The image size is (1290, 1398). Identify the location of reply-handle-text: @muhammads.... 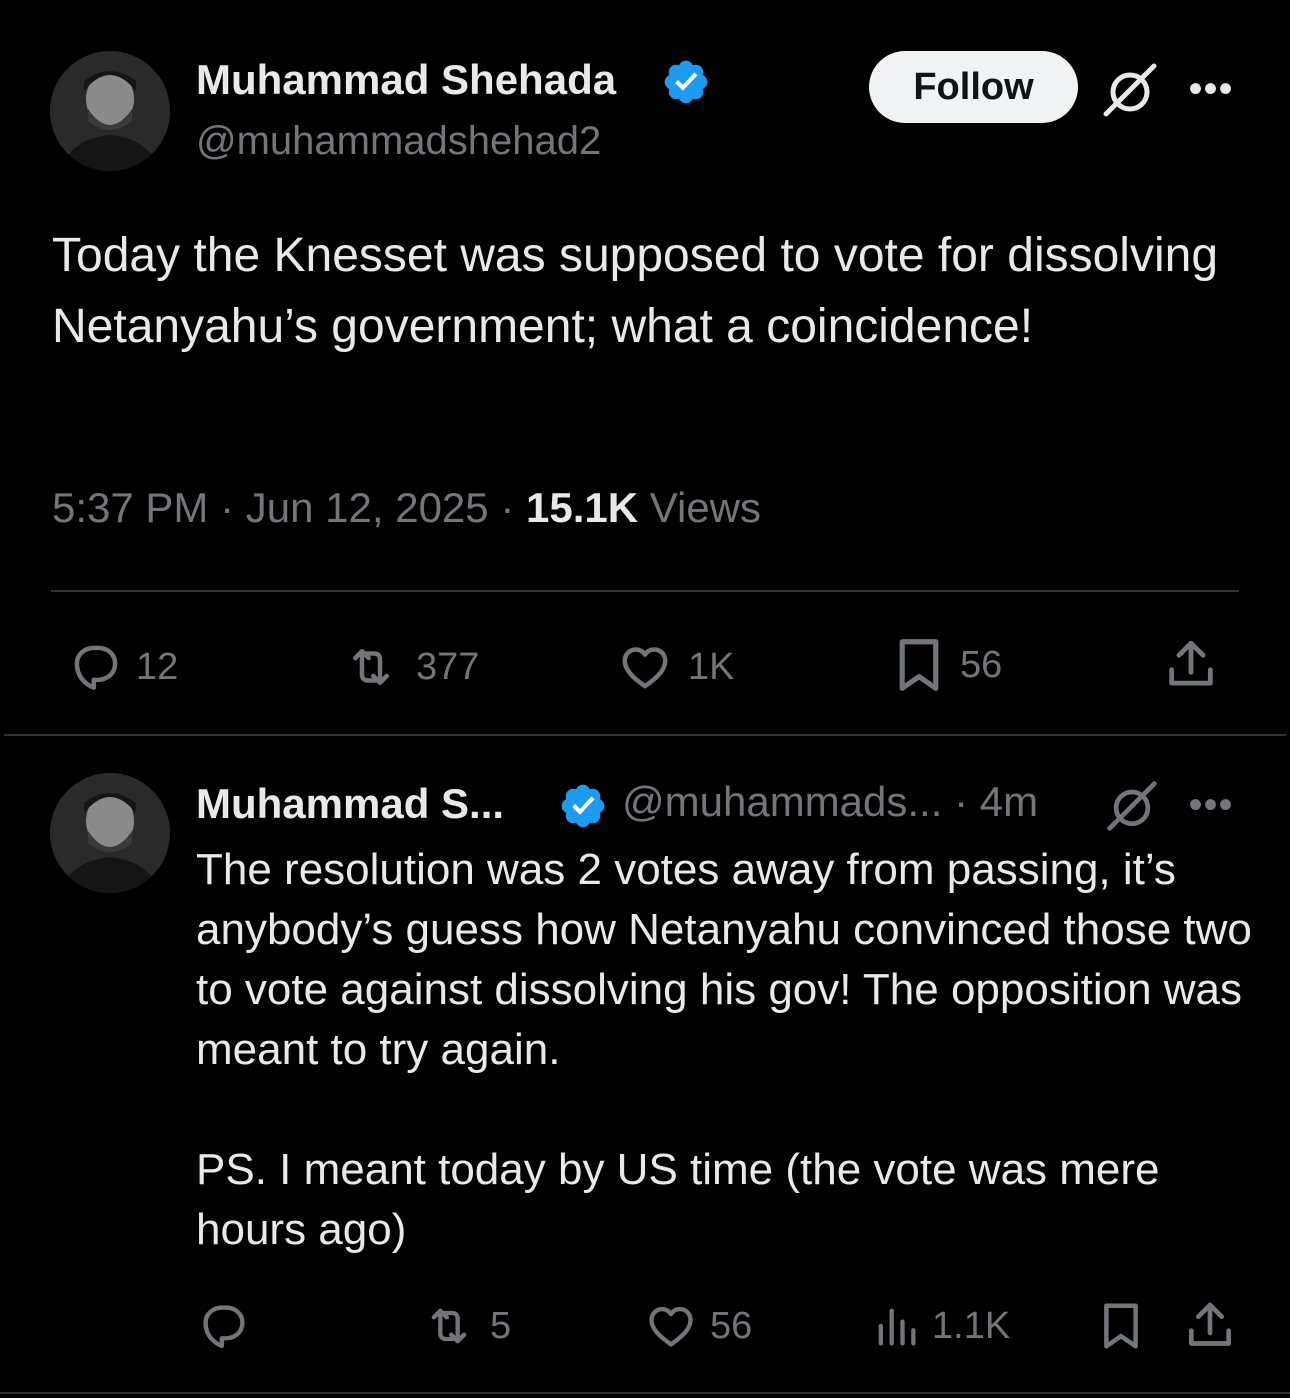
(782, 801).